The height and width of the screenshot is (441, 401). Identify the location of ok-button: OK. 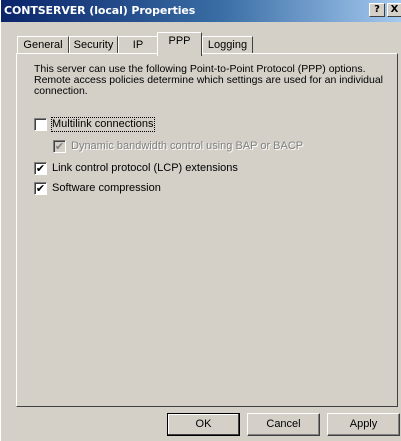
(203, 424).